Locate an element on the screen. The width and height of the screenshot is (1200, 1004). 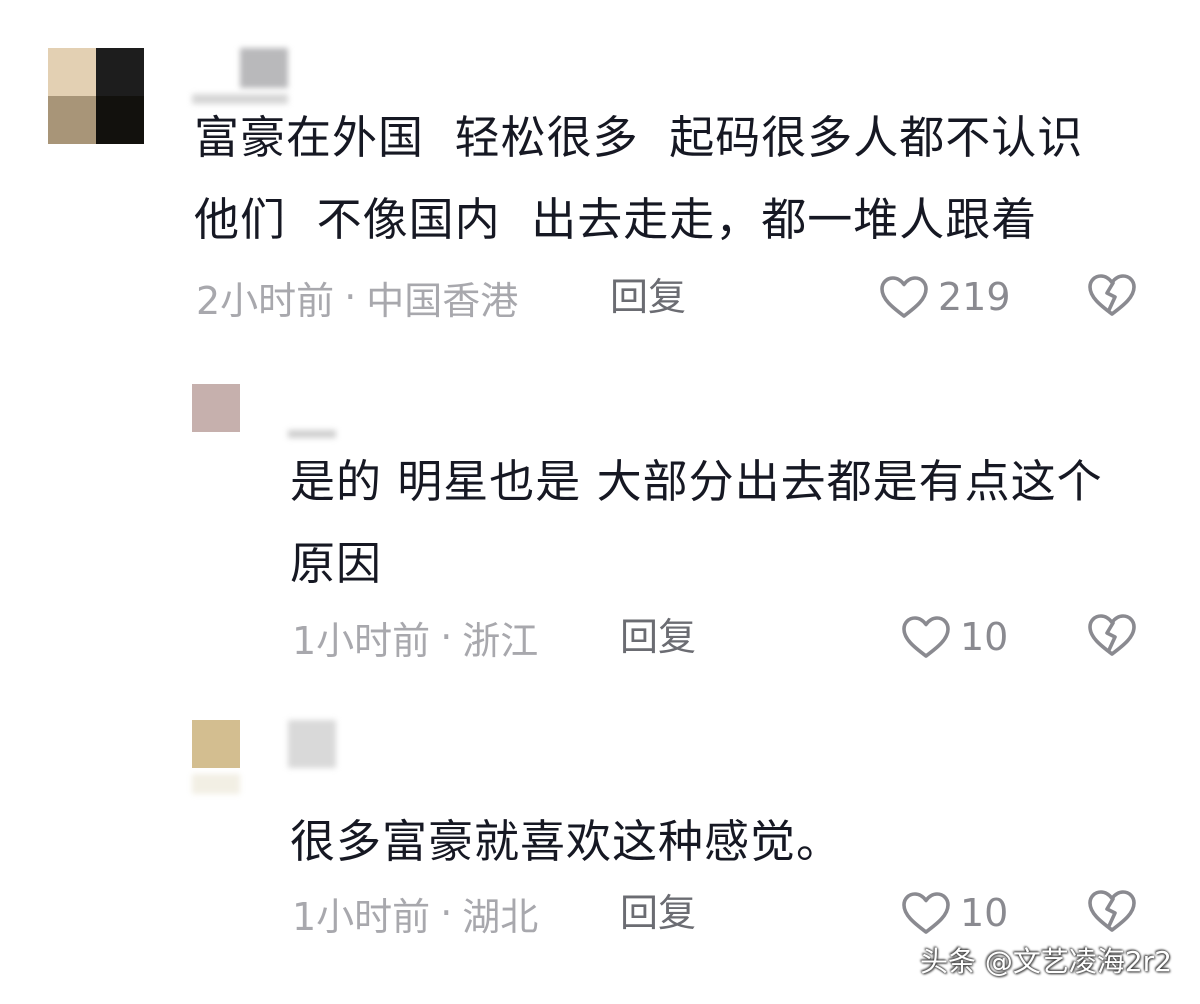
comment-meta: 1小时前 · 湖北 is located at coordinates (415, 913).